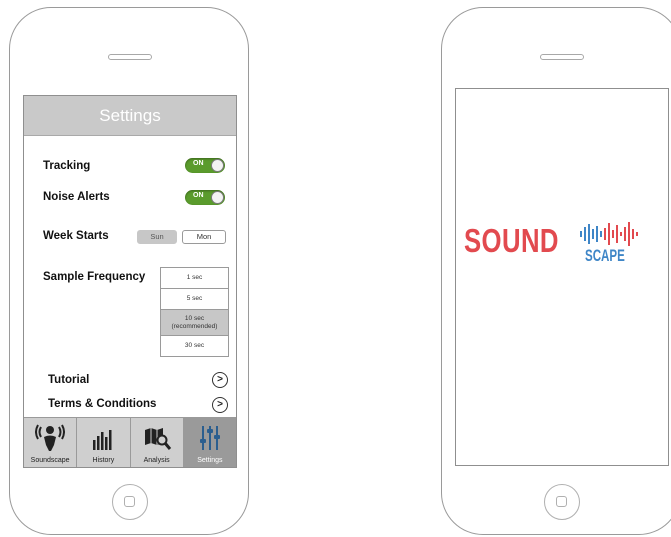 The width and height of the screenshot is (671, 537). What do you see at coordinates (210, 460) in the screenshot?
I see `tab-label: Settings` at bounding box center [210, 460].